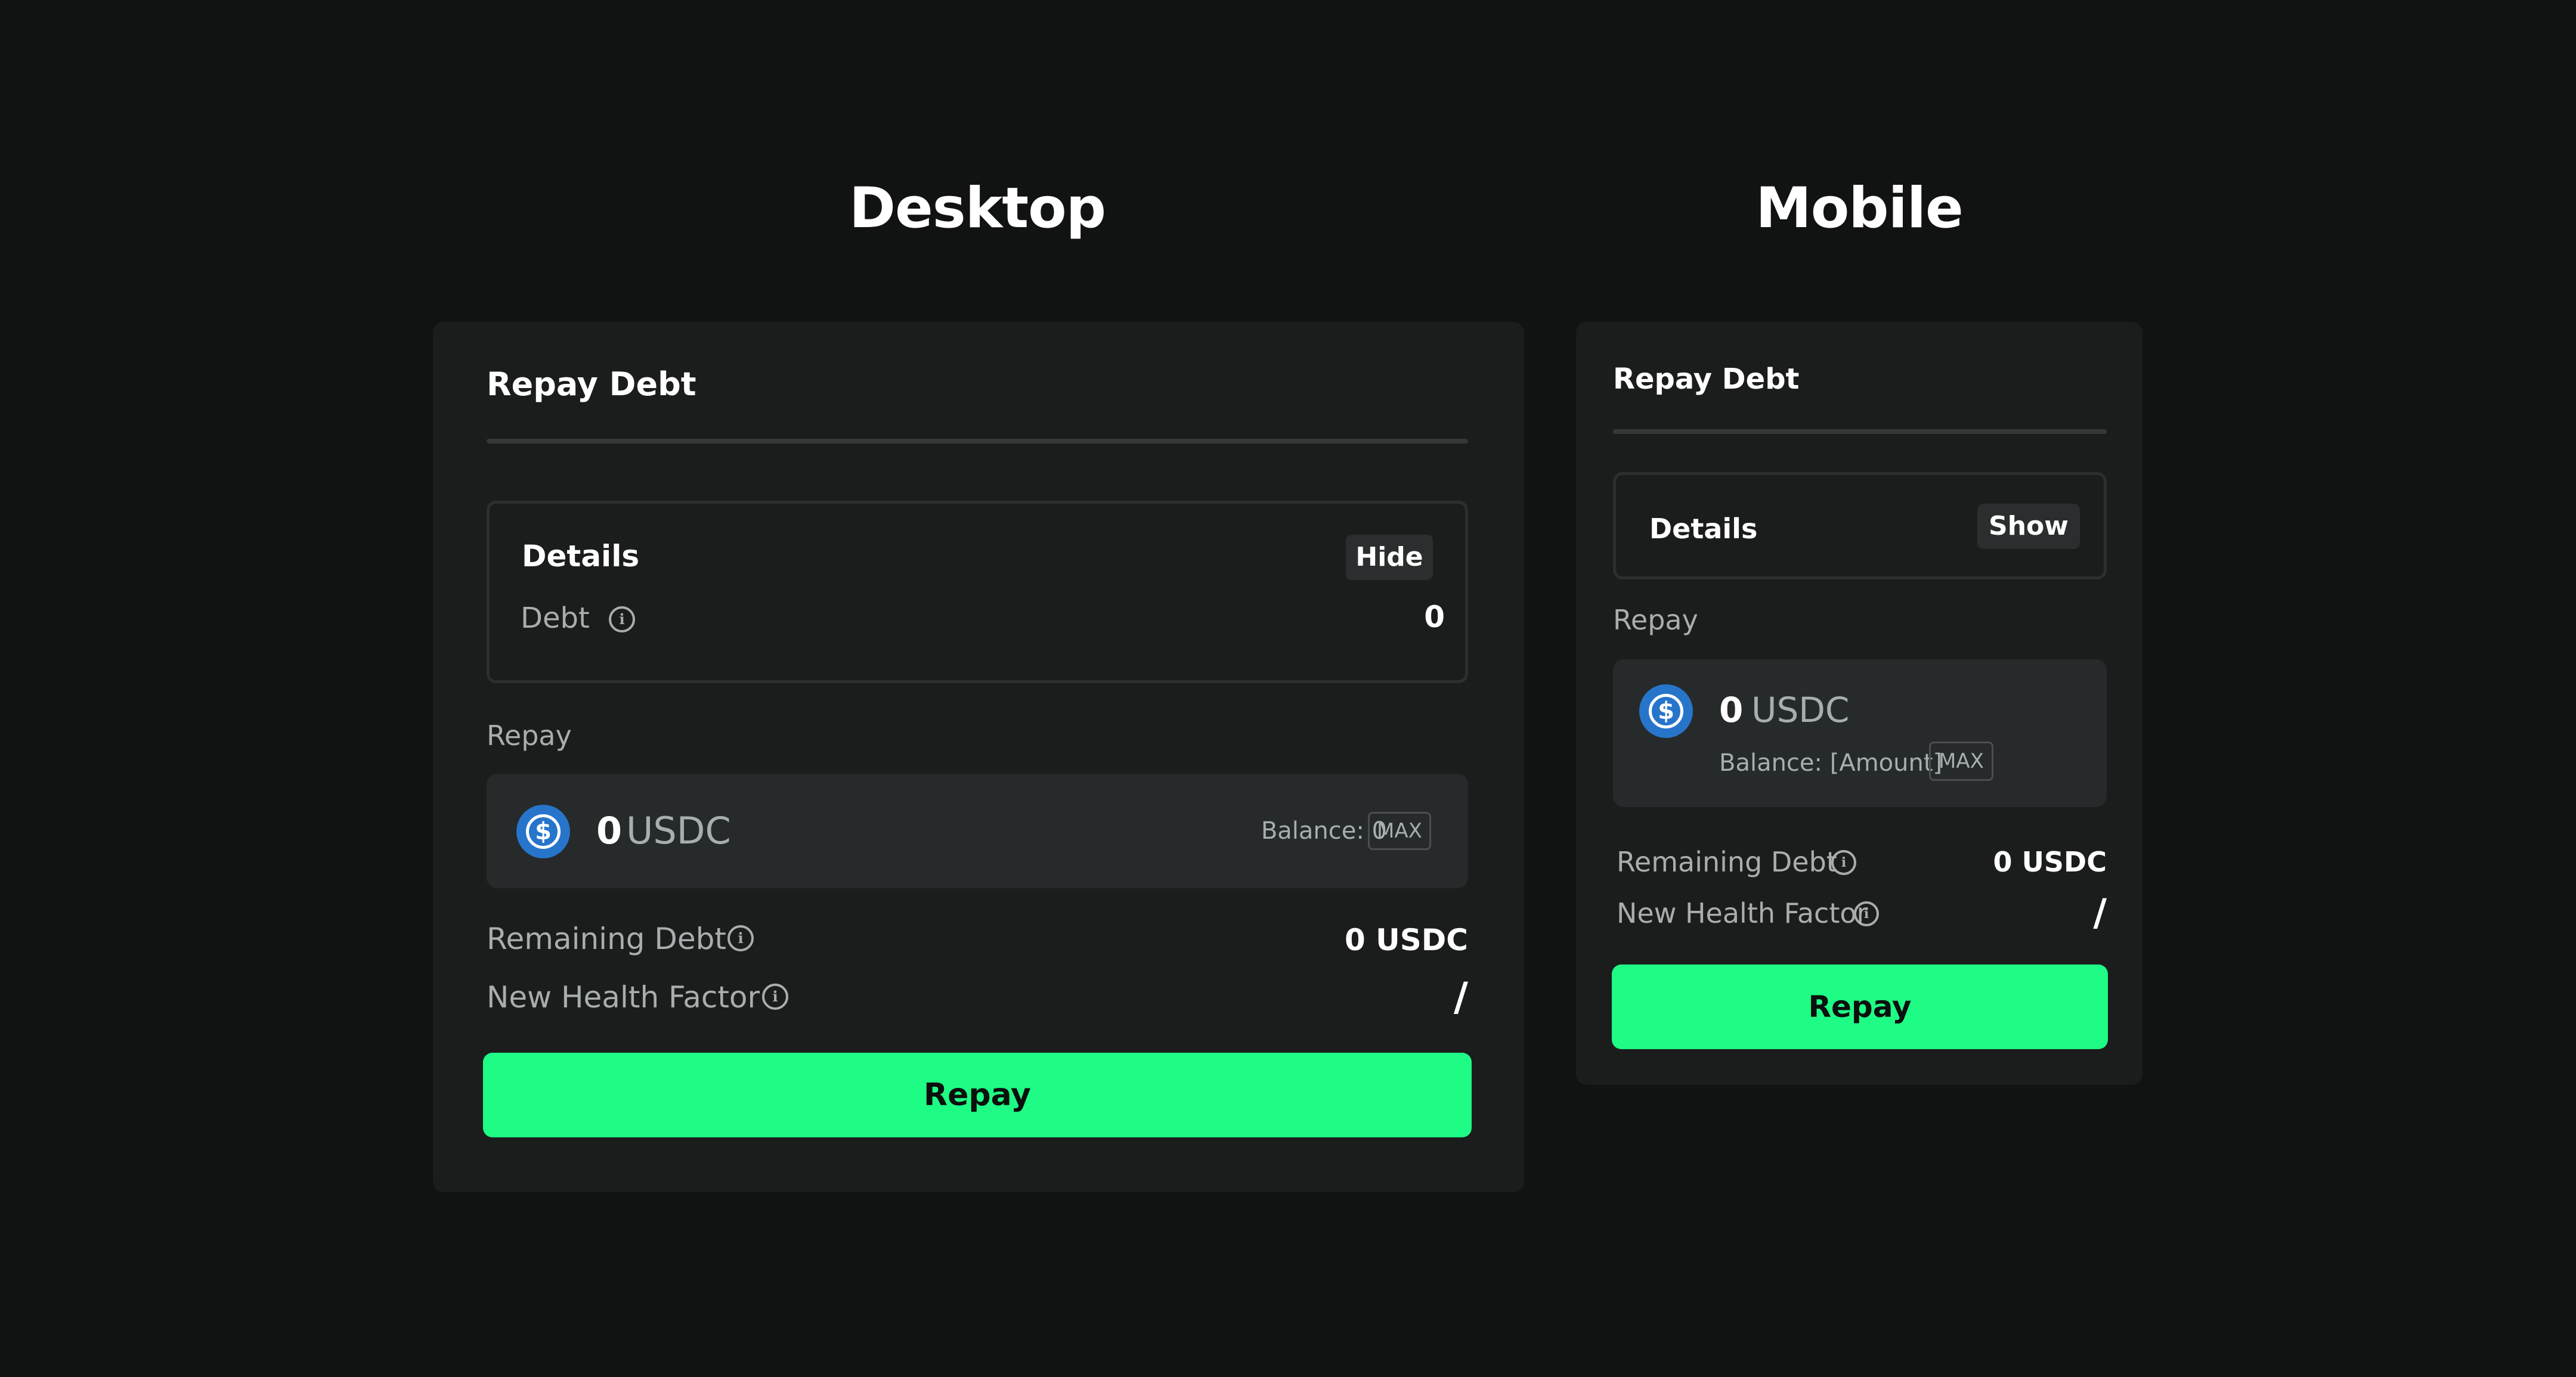  Describe the element at coordinates (1860, 209) in the screenshot. I see `mobile-heading: Mobile` at that location.